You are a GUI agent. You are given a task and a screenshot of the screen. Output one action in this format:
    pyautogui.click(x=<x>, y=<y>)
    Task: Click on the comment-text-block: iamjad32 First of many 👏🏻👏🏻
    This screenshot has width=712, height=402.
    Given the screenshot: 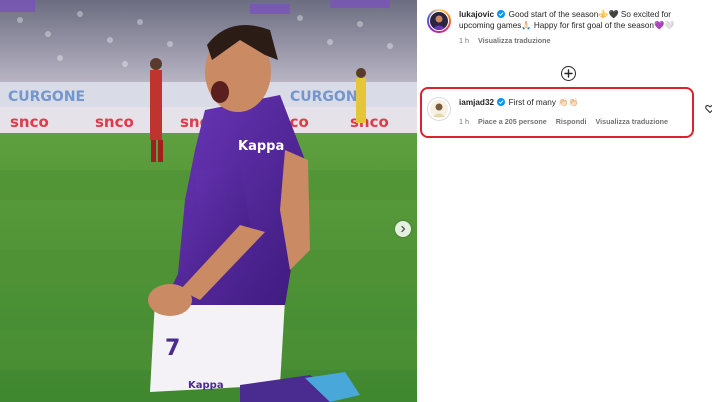 What is the action you would take?
    pyautogui.click(x=579, y=102)
    